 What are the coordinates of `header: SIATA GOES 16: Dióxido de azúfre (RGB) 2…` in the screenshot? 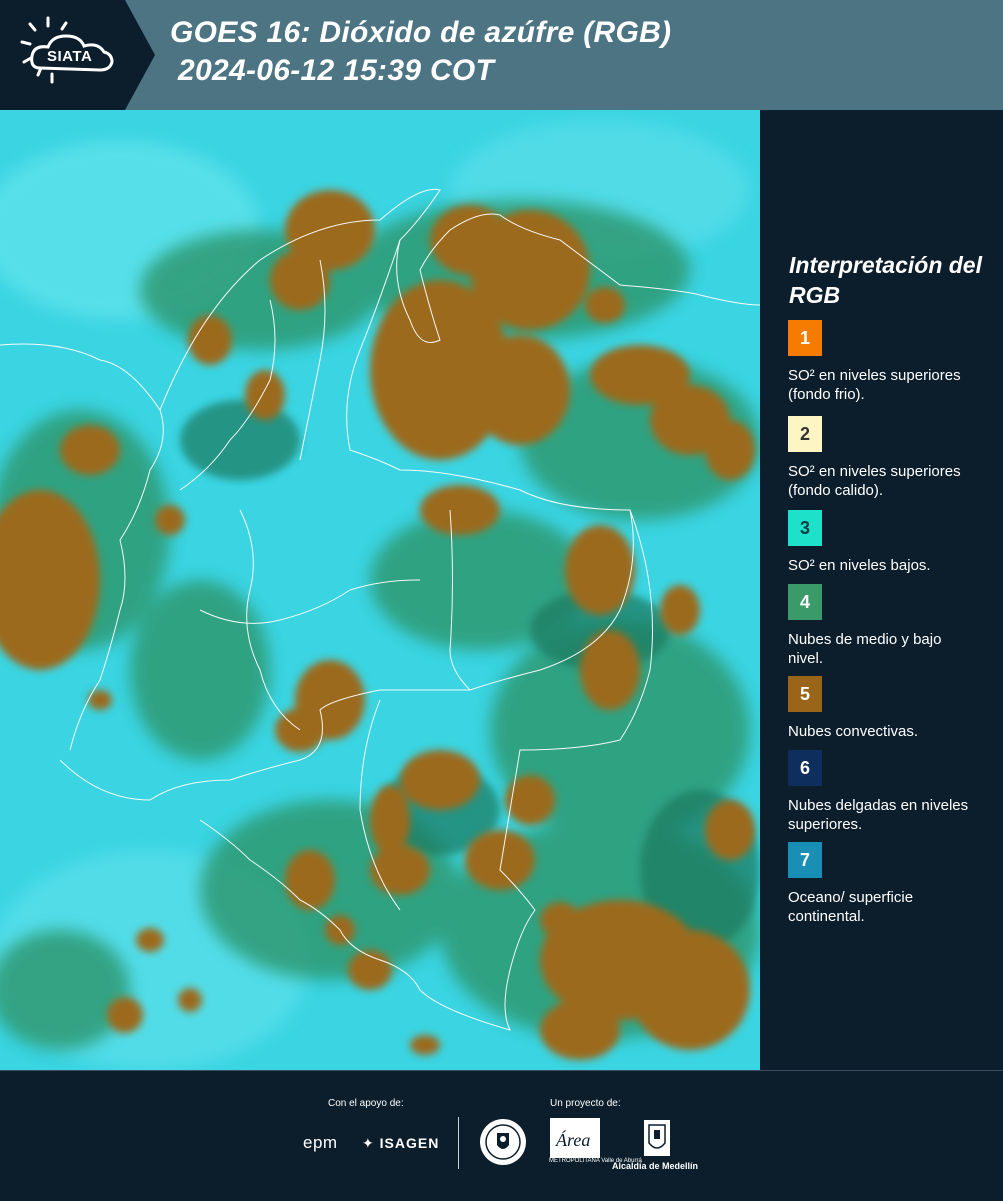 It's located at (501, 55).